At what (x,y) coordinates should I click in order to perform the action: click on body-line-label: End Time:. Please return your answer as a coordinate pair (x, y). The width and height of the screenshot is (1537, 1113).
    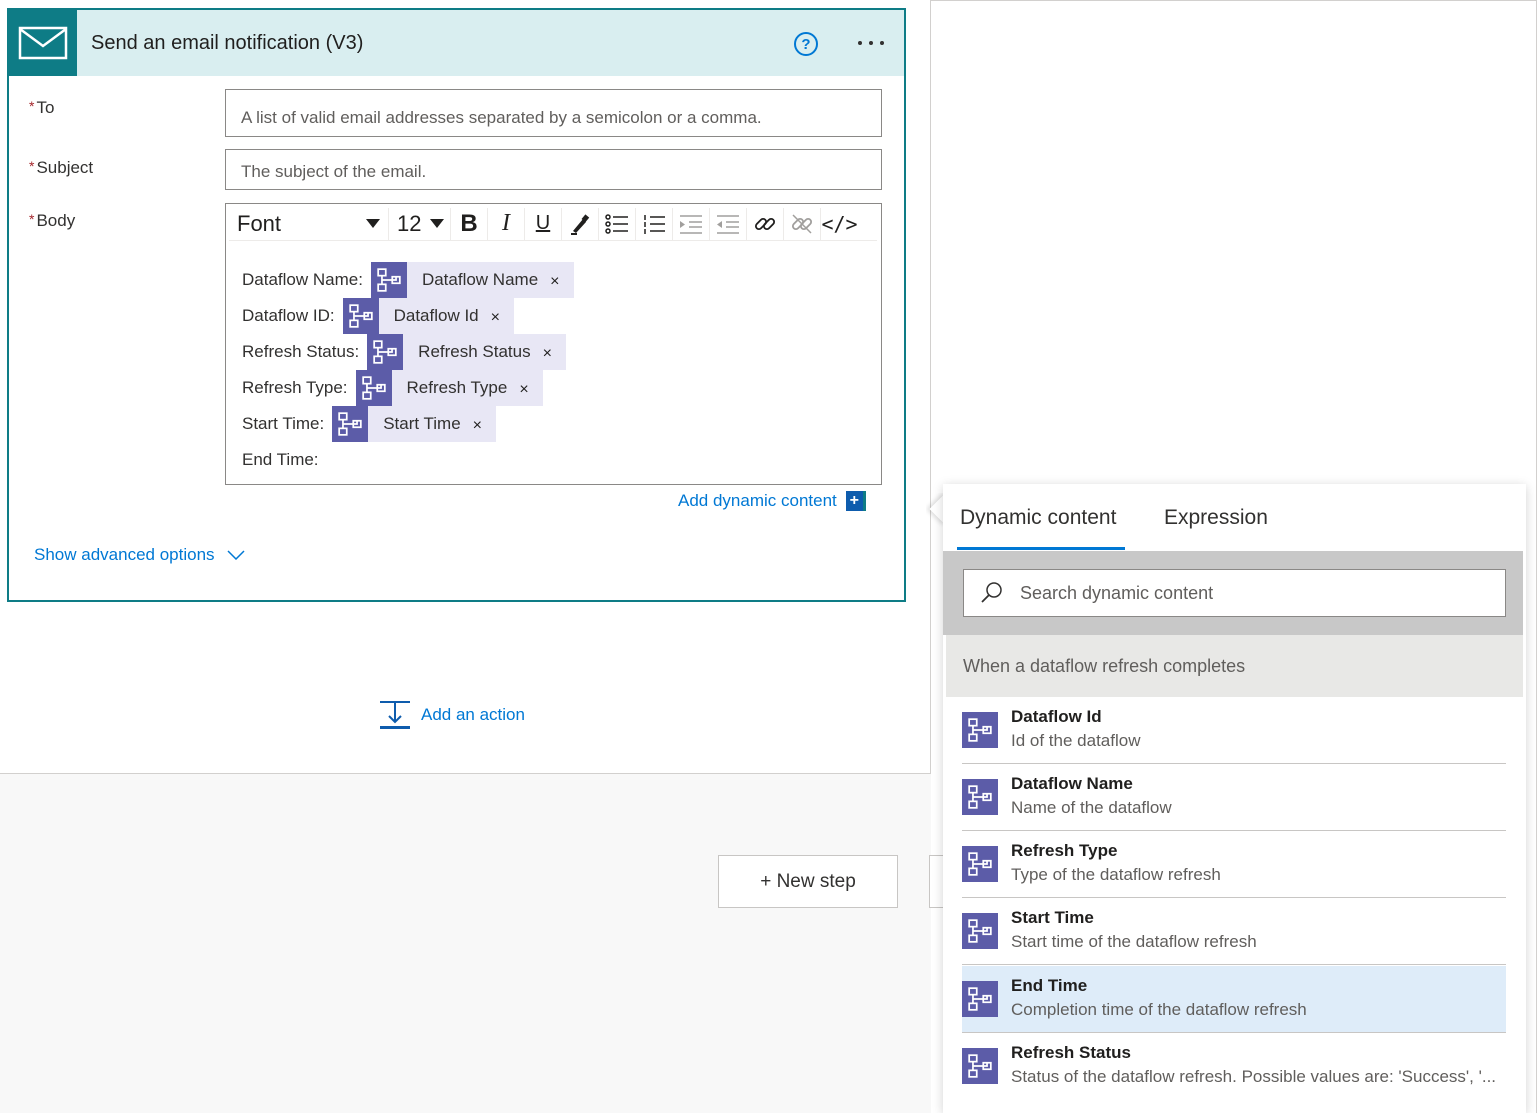
    Looking at the image, I should click on (280, 459).